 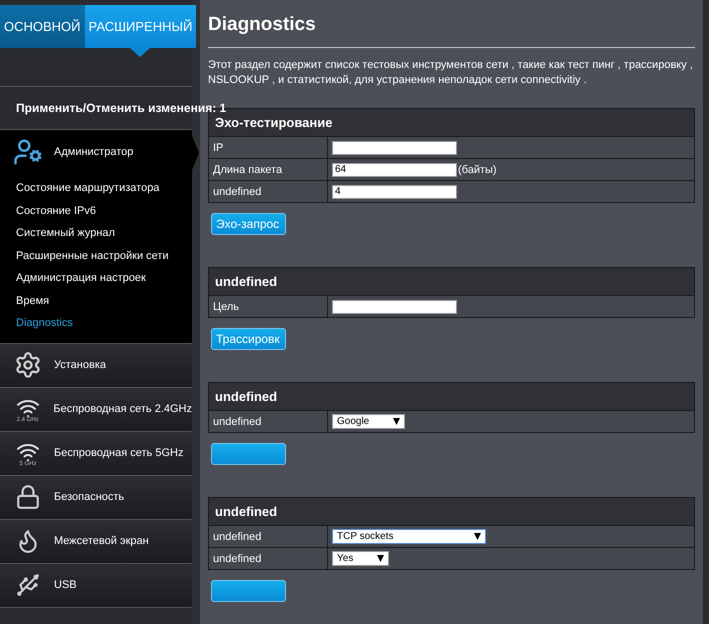 What do you see at coordinates (477, 170) in the screenshot?
I see `unit-label: (байты)` at bounding box center [477, 170].